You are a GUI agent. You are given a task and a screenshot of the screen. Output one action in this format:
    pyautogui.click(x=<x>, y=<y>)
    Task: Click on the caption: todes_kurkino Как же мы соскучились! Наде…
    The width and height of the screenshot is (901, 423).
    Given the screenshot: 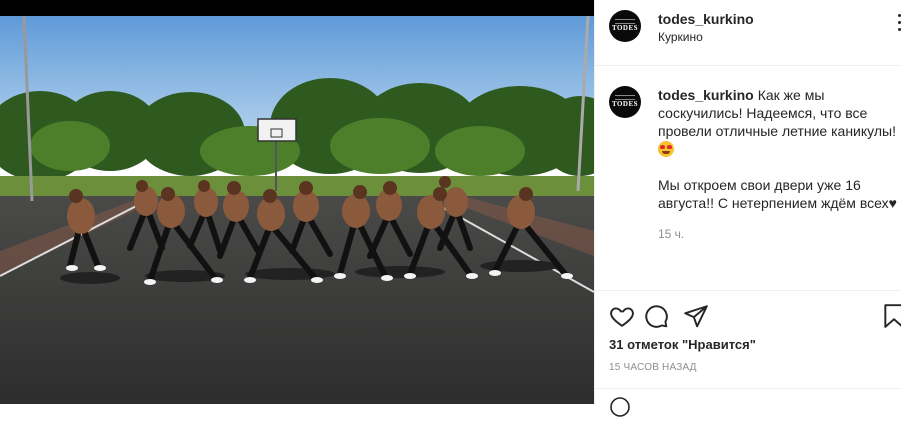 What is the action you would take?
    pyautogui.click(x=778, y=149)
    